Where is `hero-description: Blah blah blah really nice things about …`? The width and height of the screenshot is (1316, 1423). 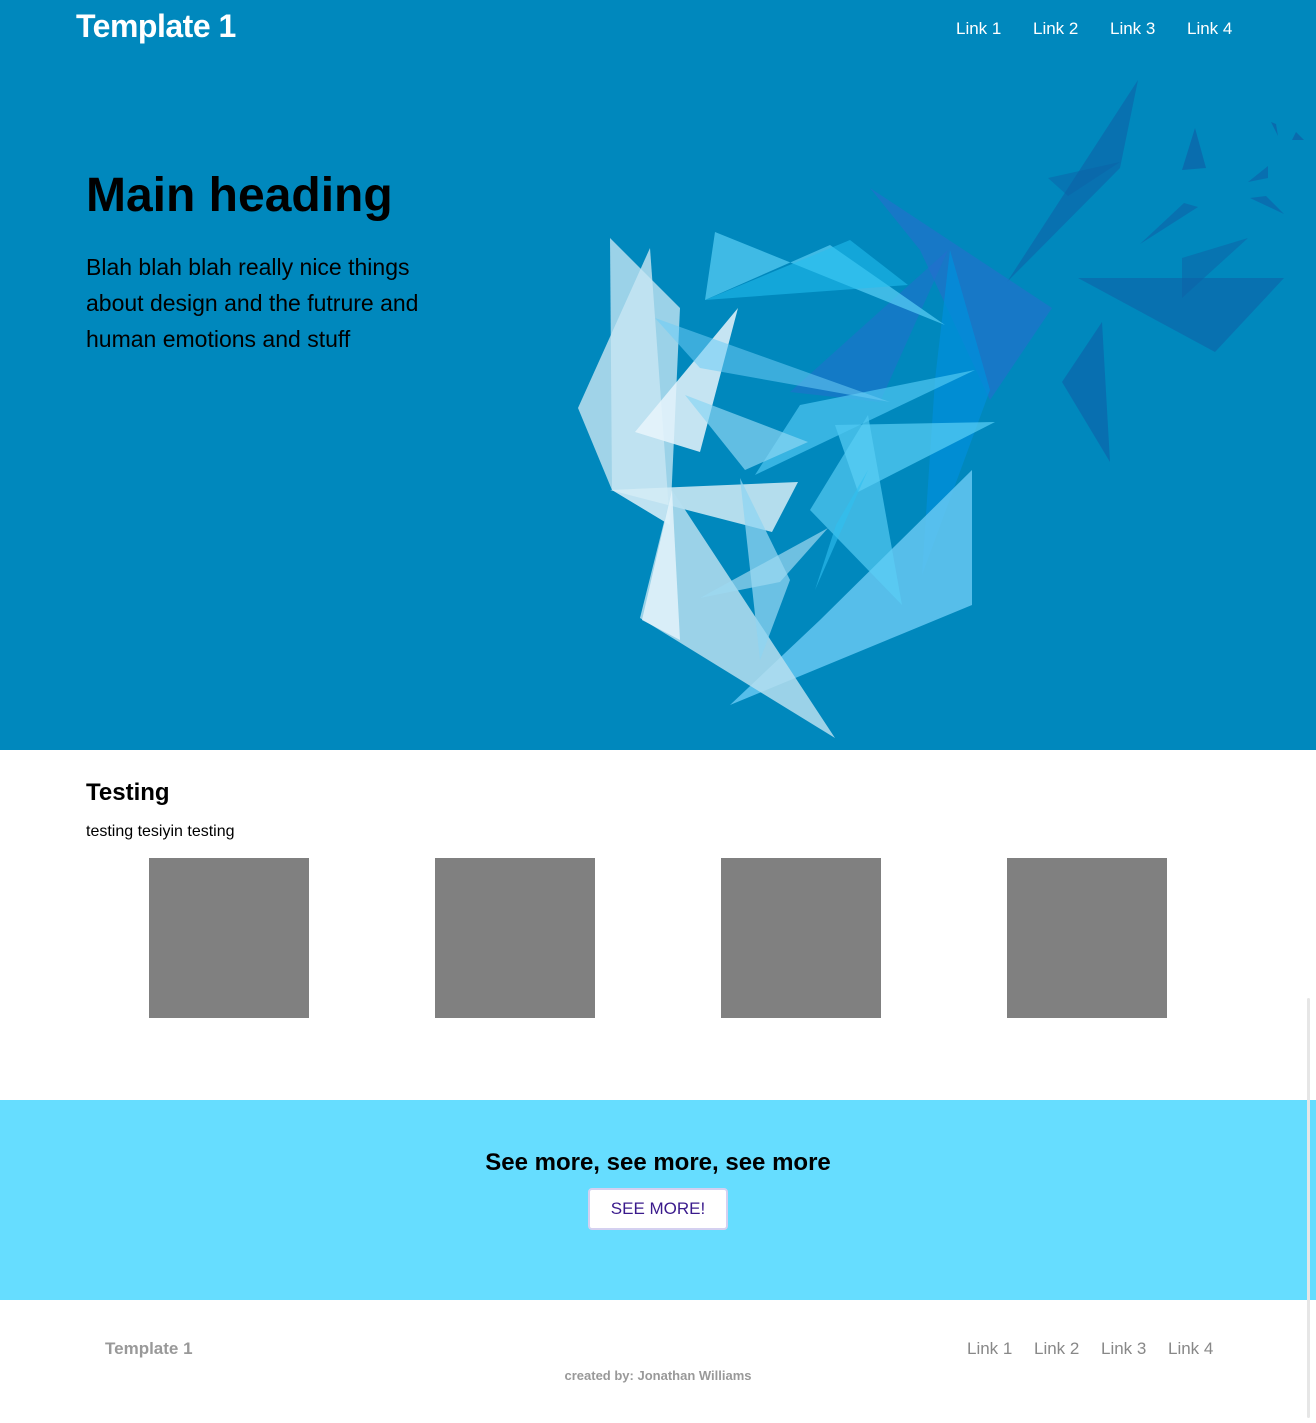 hero-description: Blah blah blah really nice things about … is located at coordinates (252, 303).